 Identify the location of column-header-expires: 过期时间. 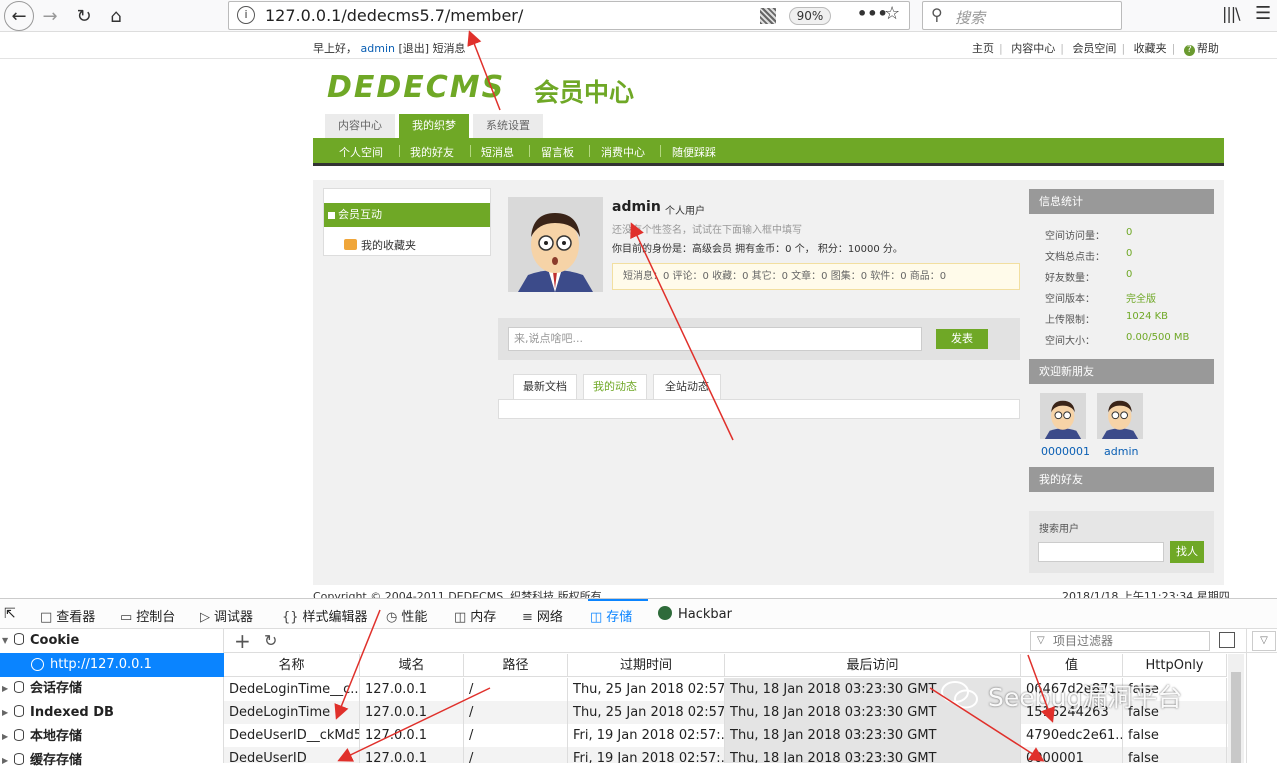
(646, 665).